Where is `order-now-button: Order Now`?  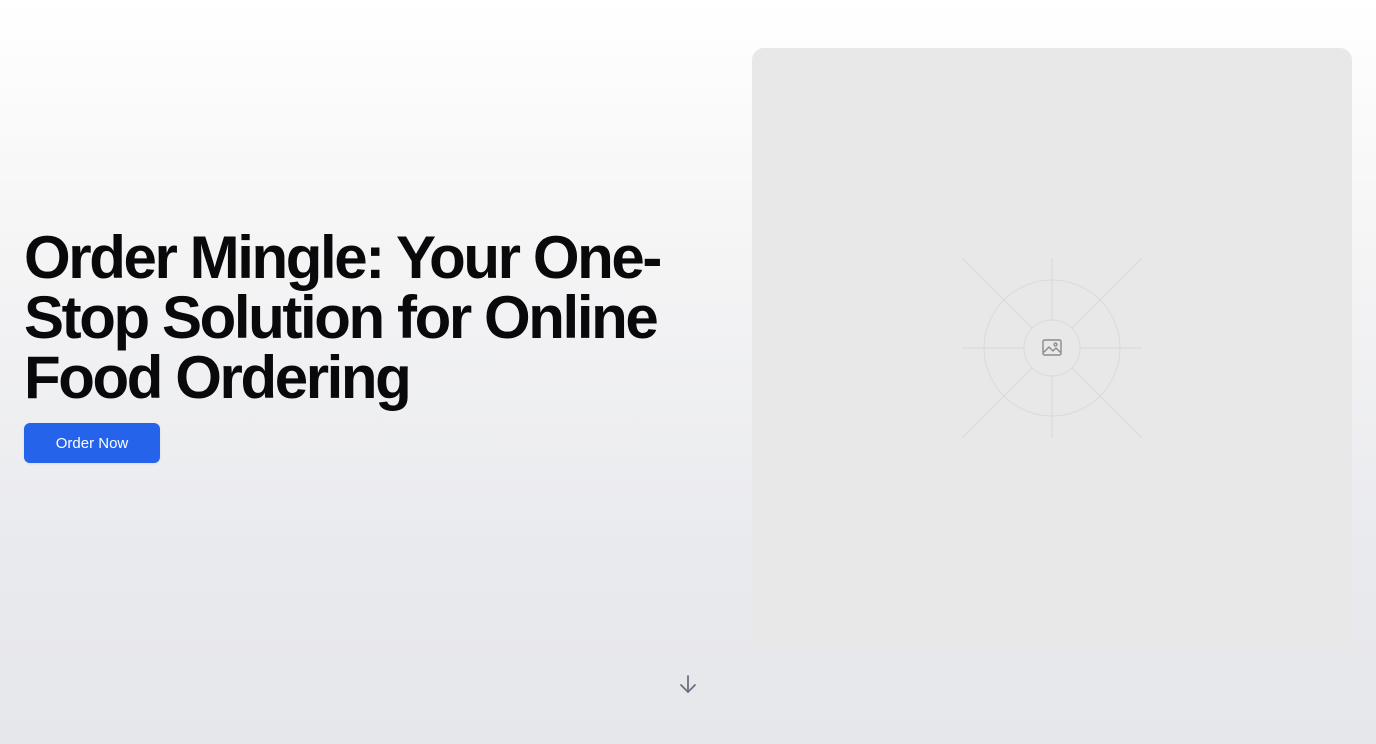 order-now-button: Order Now is located at coordinates (92, 443).